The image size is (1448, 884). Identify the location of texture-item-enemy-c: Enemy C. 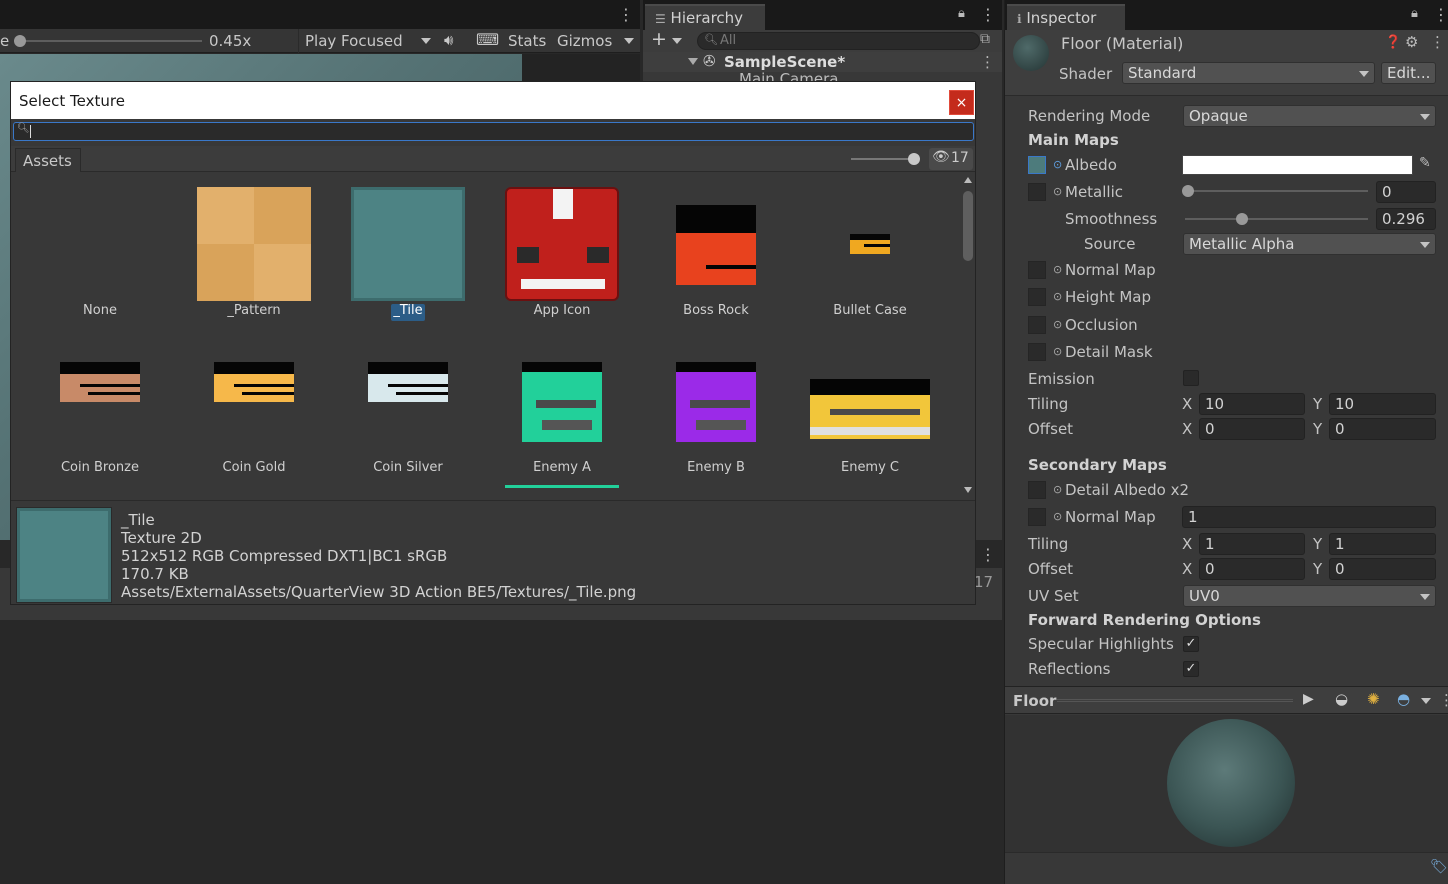
(870, 408).